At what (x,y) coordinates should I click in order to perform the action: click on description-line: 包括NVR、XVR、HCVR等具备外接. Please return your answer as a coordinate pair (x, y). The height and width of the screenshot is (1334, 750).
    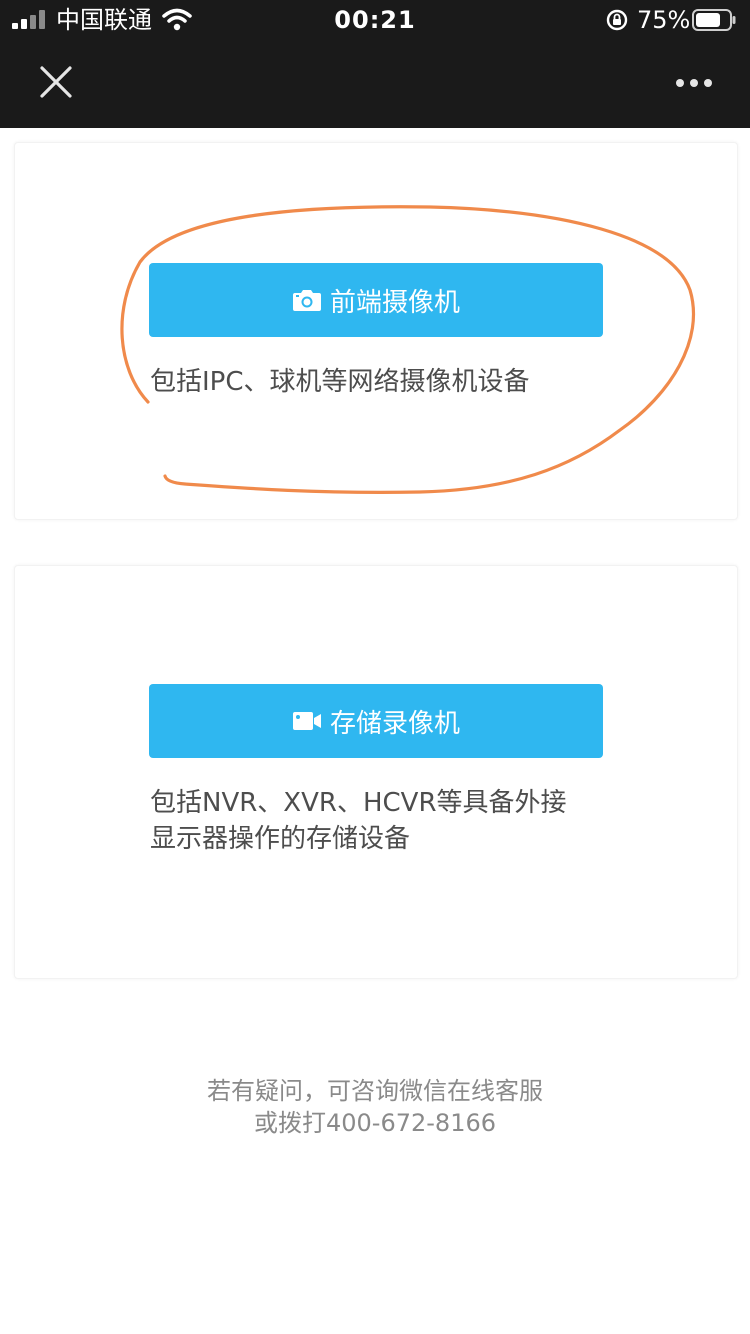
    Looking at the image, I should click on (358, 803).